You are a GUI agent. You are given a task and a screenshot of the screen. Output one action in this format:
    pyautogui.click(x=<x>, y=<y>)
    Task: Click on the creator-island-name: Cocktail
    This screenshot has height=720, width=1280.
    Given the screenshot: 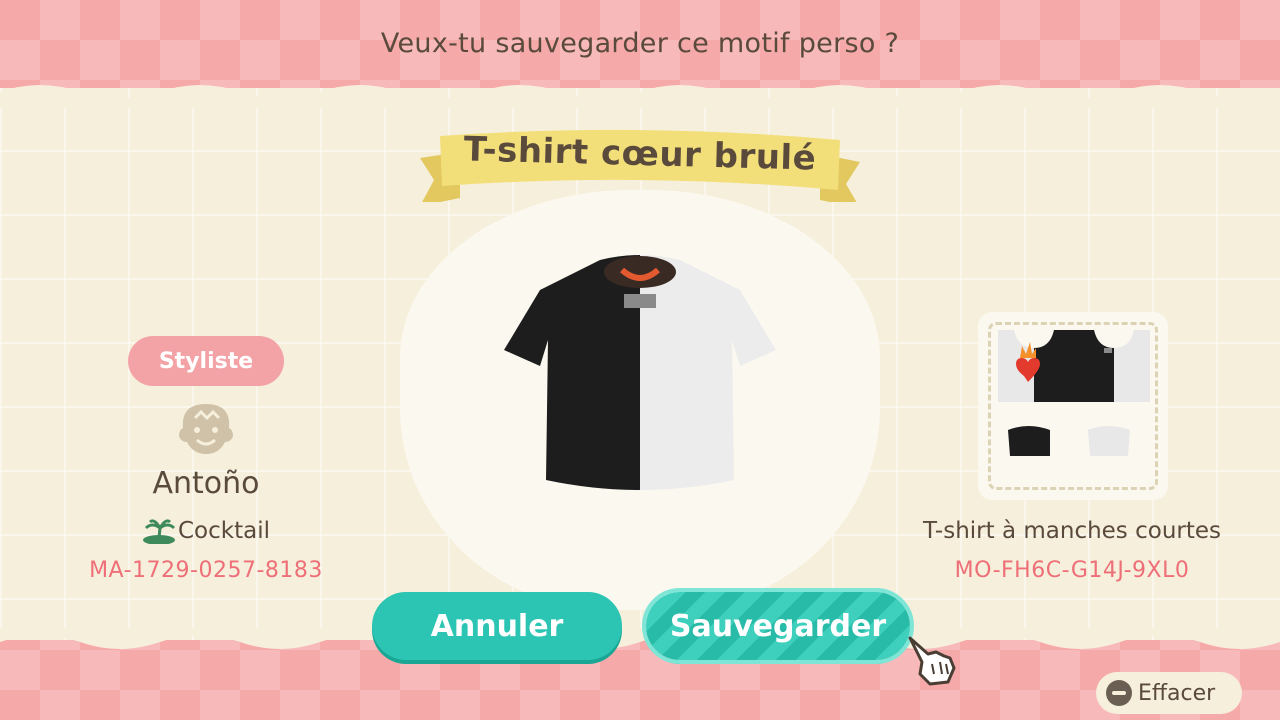 What is the action you would take?
    pyautogui.click(x=224, y=531)
    